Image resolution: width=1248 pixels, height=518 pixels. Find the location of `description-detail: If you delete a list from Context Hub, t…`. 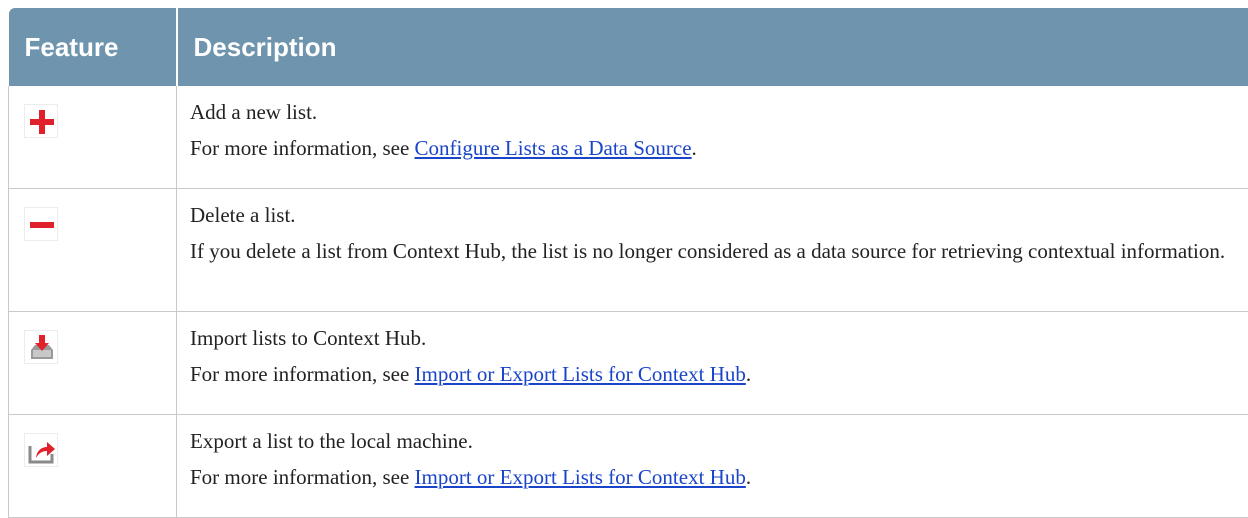

description-detail: If you delete a list from Context Hub, t… is located at coordinates (708, 251).